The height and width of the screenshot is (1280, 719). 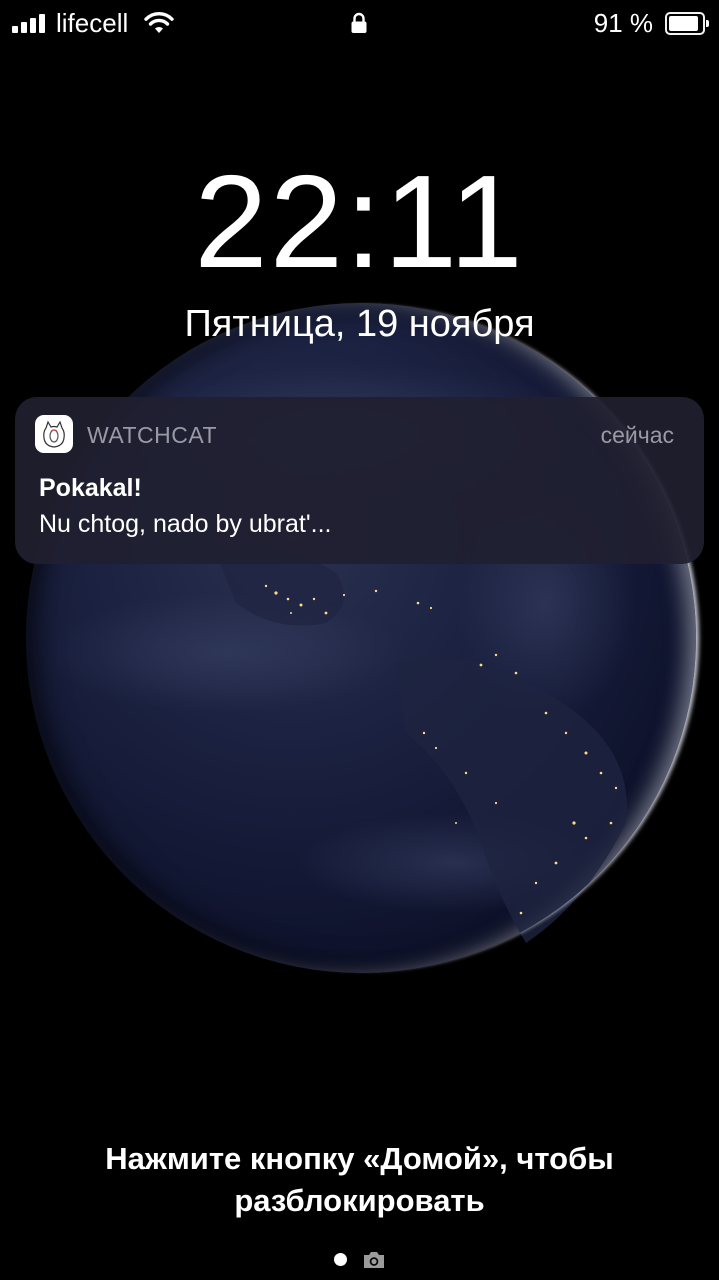 What do you see at coordinates (152, 435) in the screenshot?
I see `notification-app-name: WATCHCAT` at bounding box center [152, 435].